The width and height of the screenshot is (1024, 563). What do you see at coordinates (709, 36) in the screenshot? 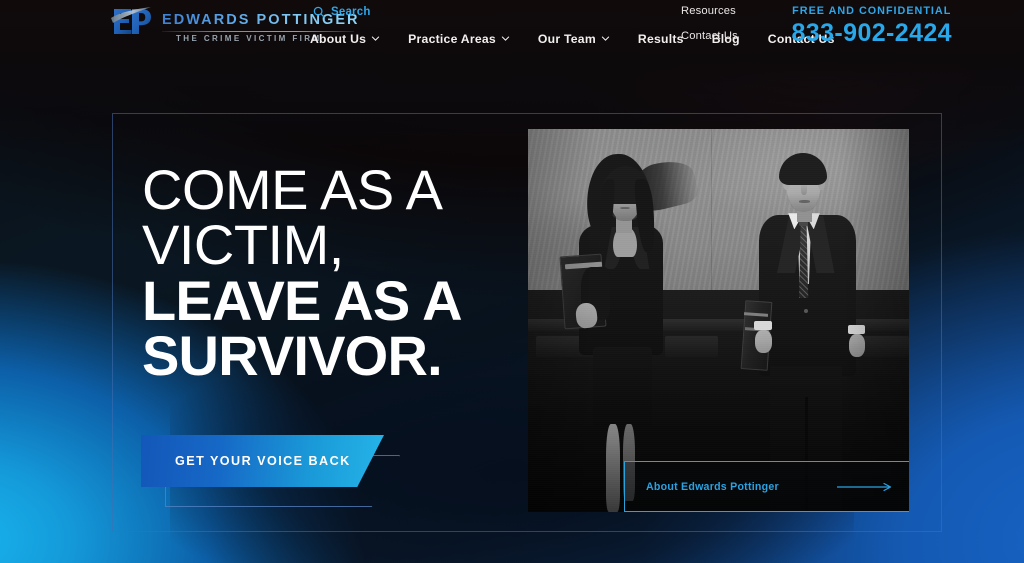
I see `utility-link-contact-us: Contact Us` at bounding box center [709, 36].